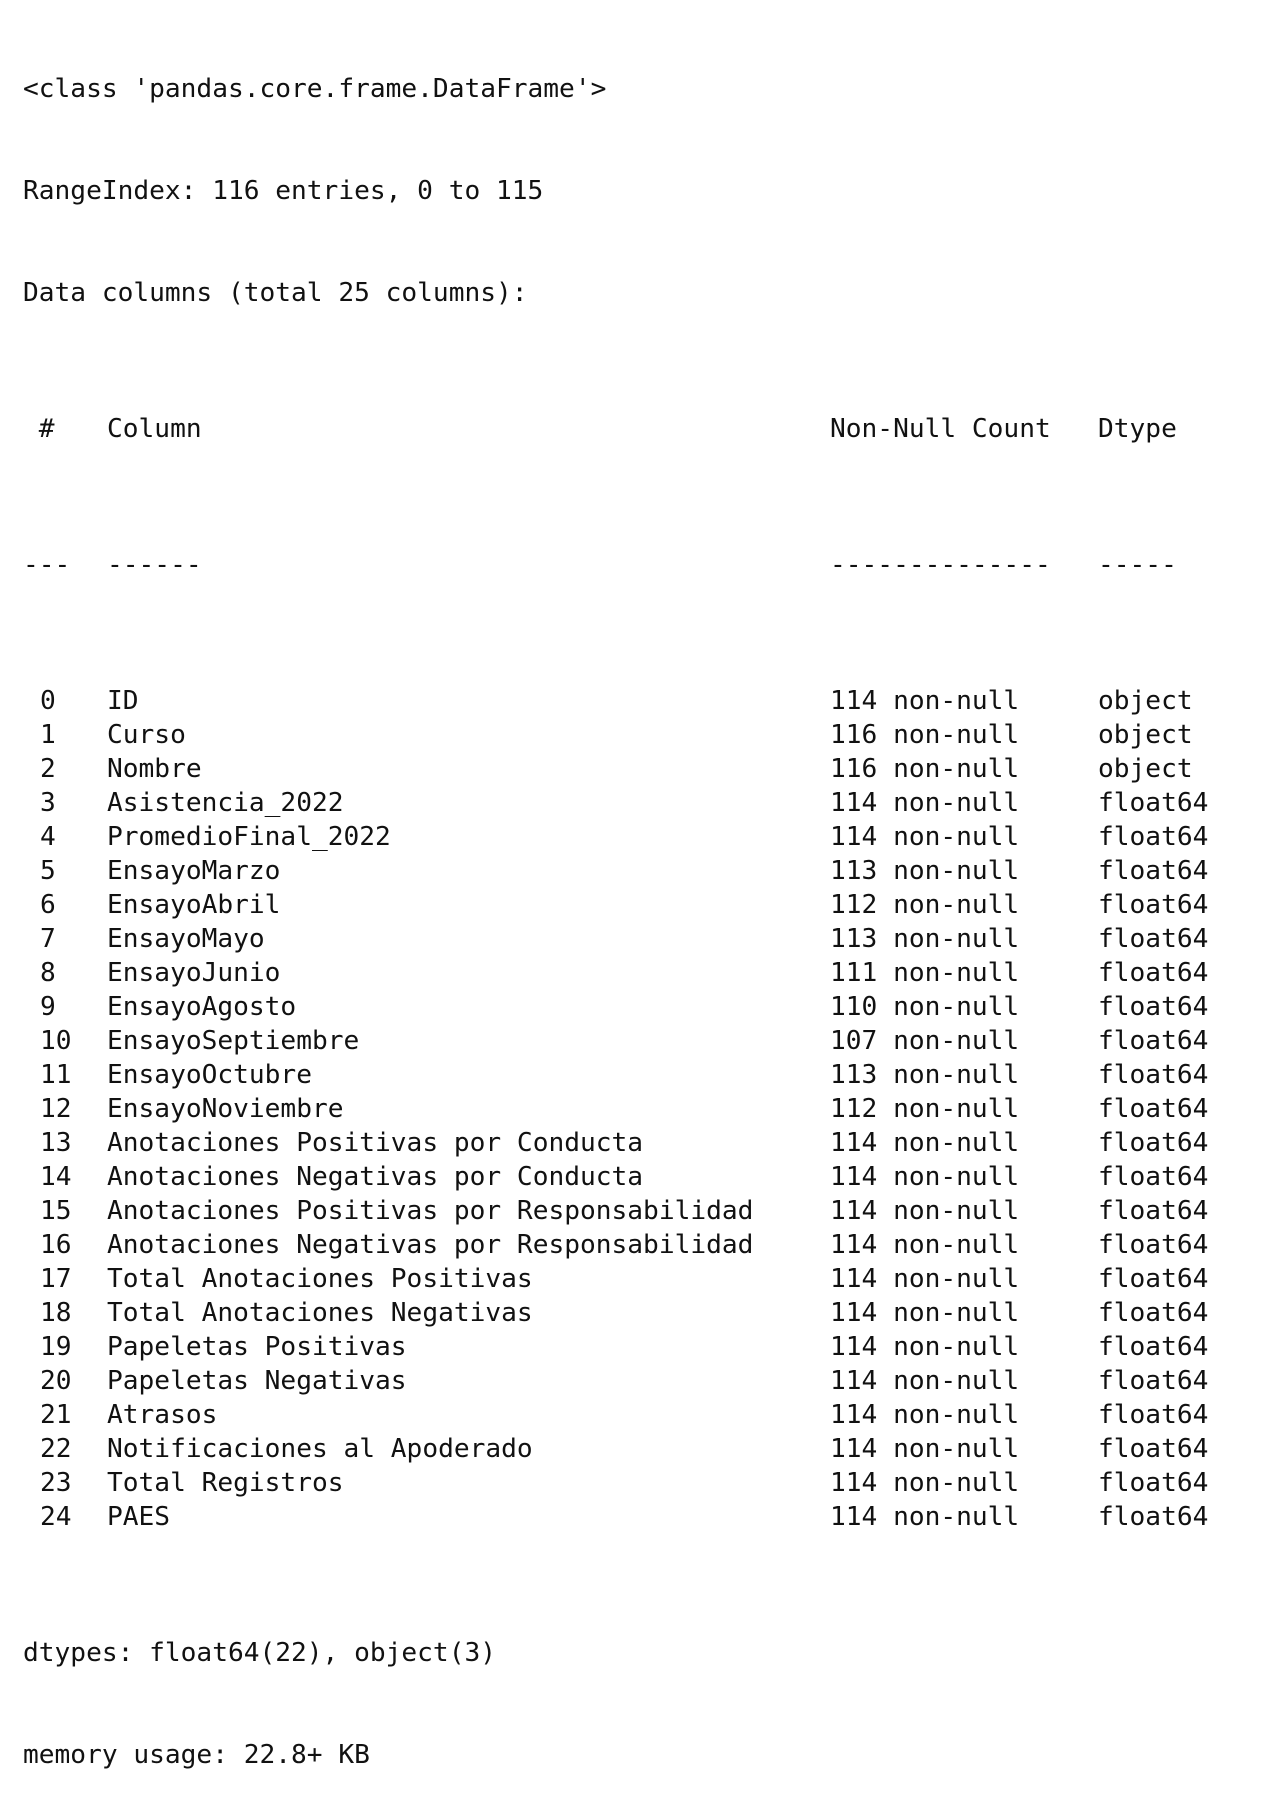 The image size is (1262, 1806). I want to click on row-column-name: EnsayoMarzo, so click(194, 871).